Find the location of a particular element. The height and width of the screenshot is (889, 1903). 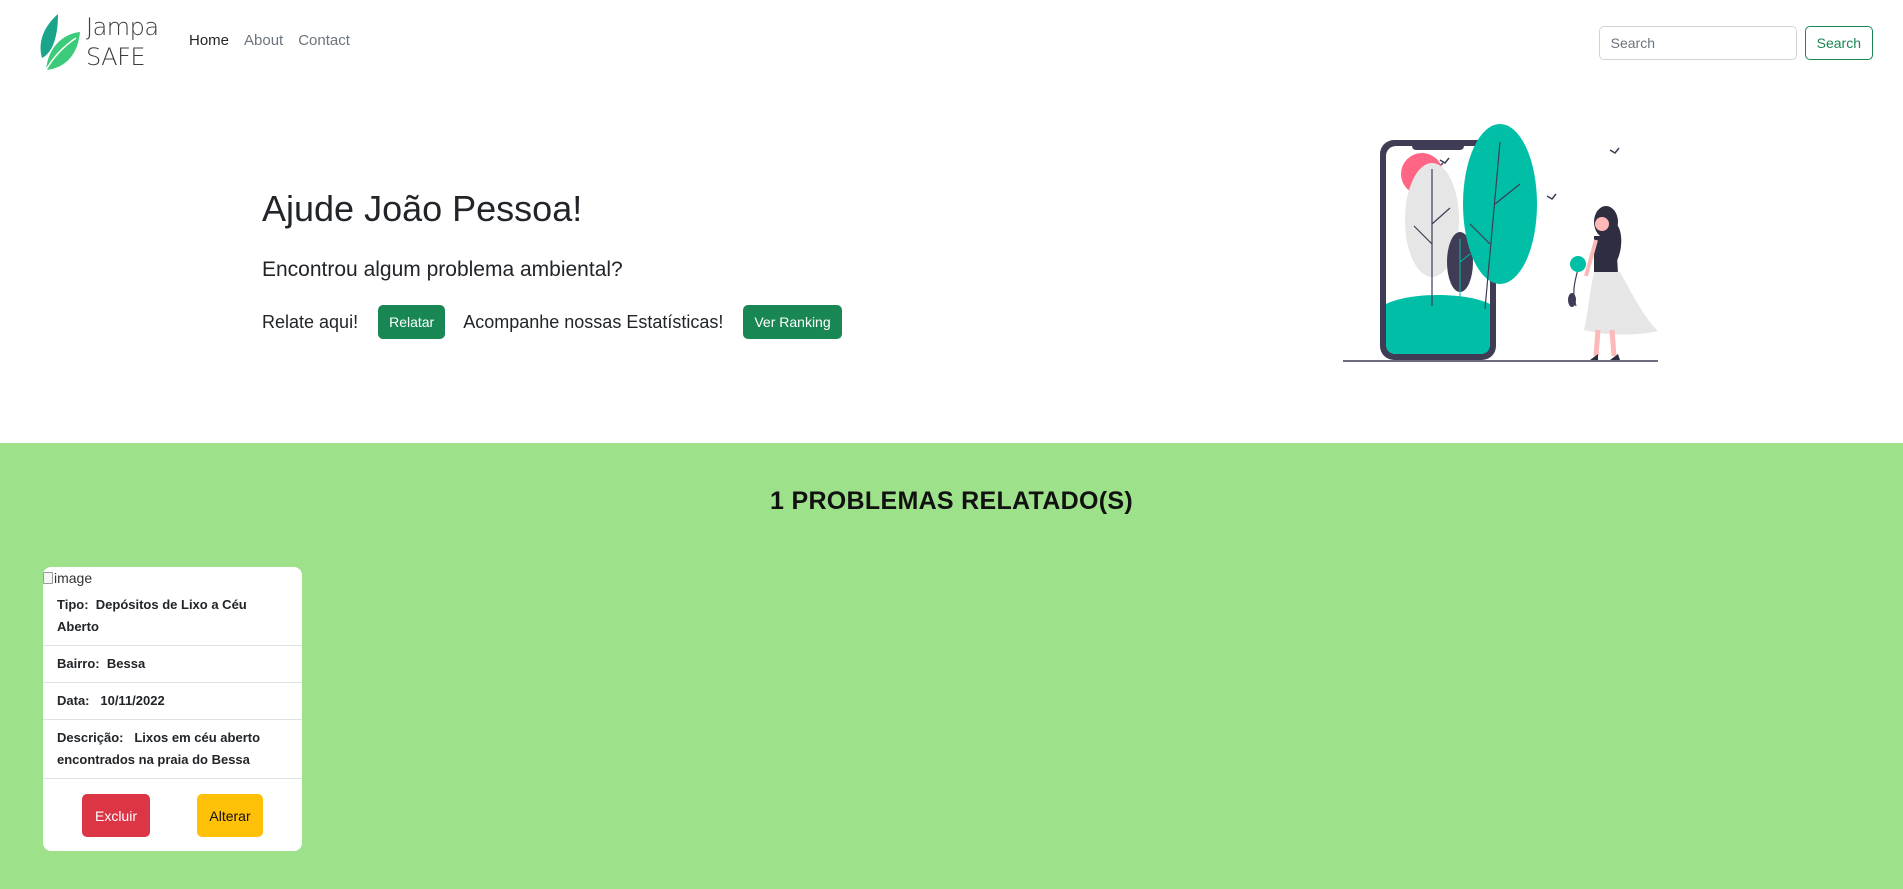

nav-links: Home About Contact is located at coordinates (269, 40).